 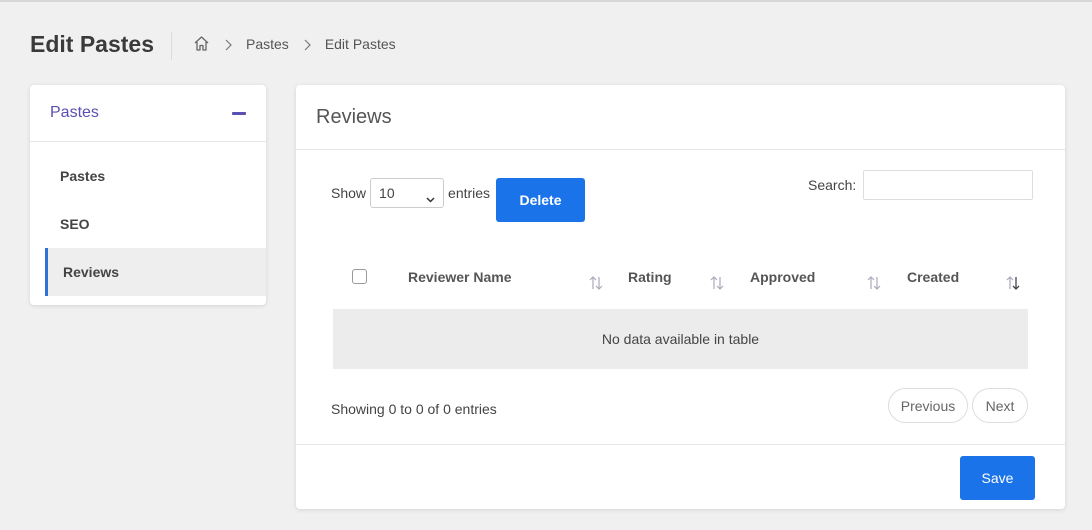 I want to click on search-input, so click(x=948, y=185).